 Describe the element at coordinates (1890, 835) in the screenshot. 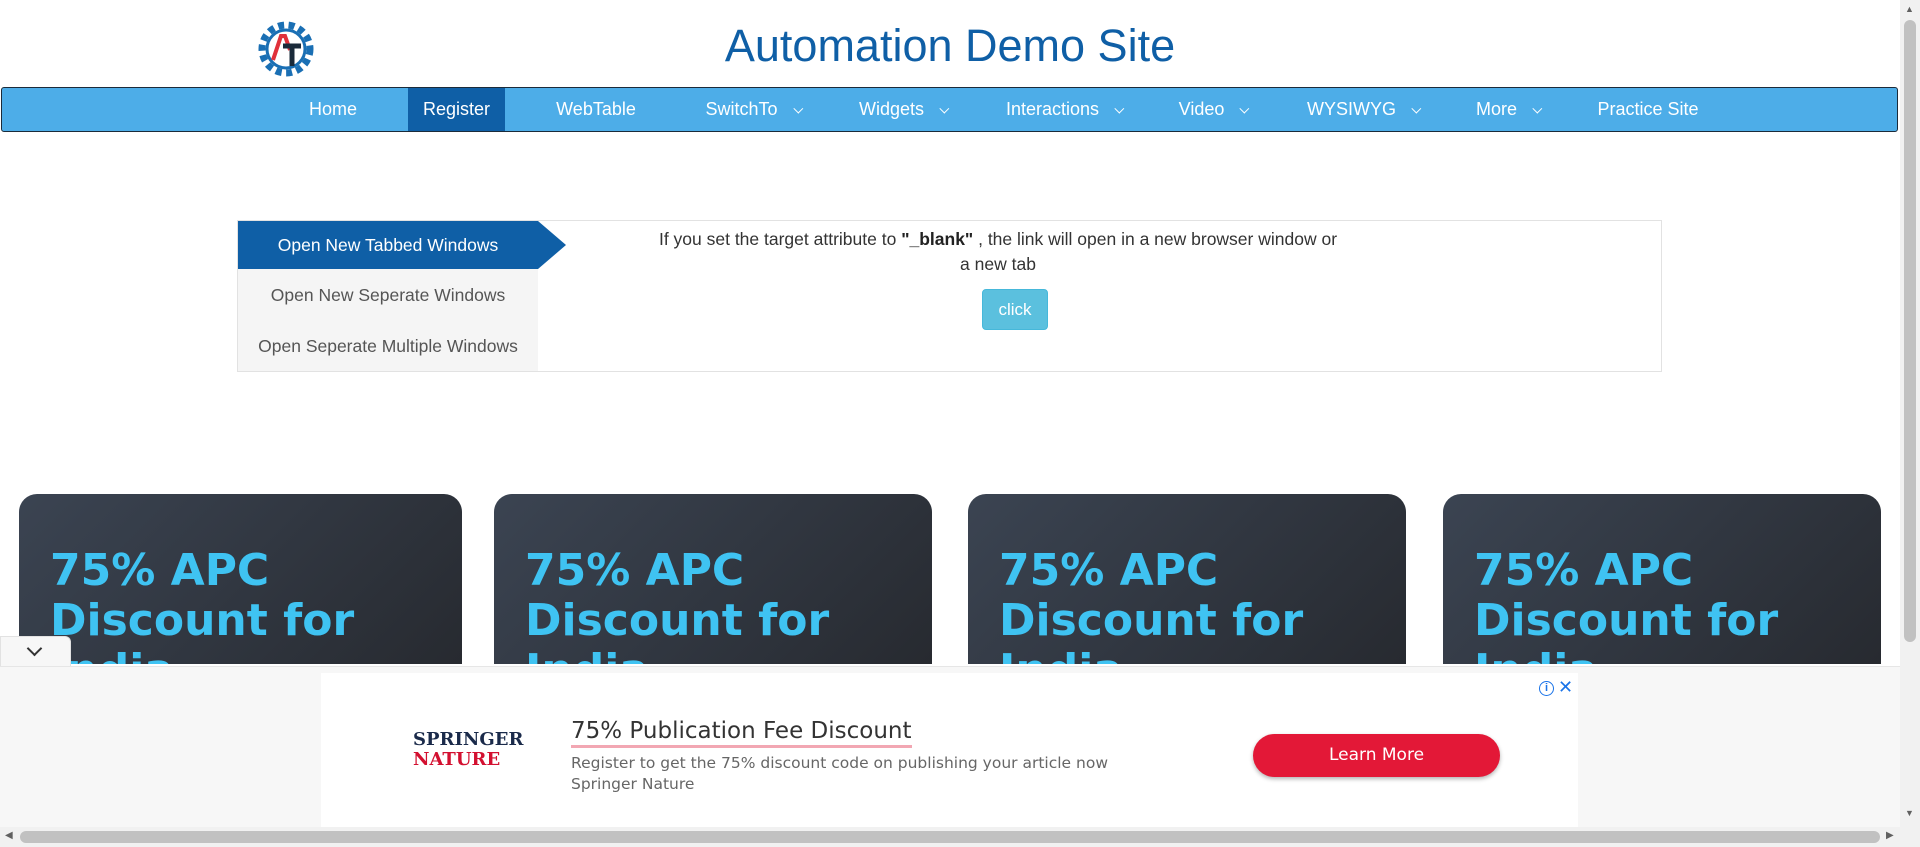

I see `scroll-right-icon: ▶` at that location.